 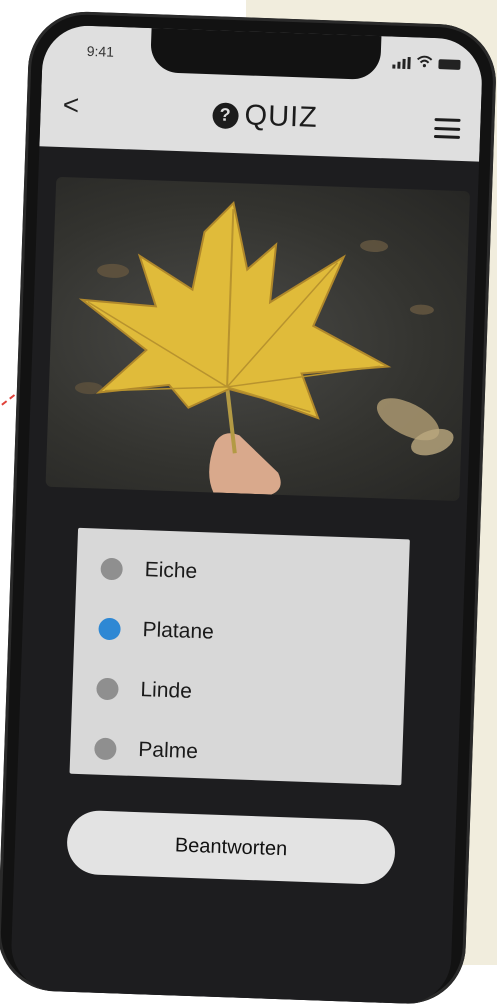 I want to click on question-circle-icon: ?, so click(x=226, y=115).